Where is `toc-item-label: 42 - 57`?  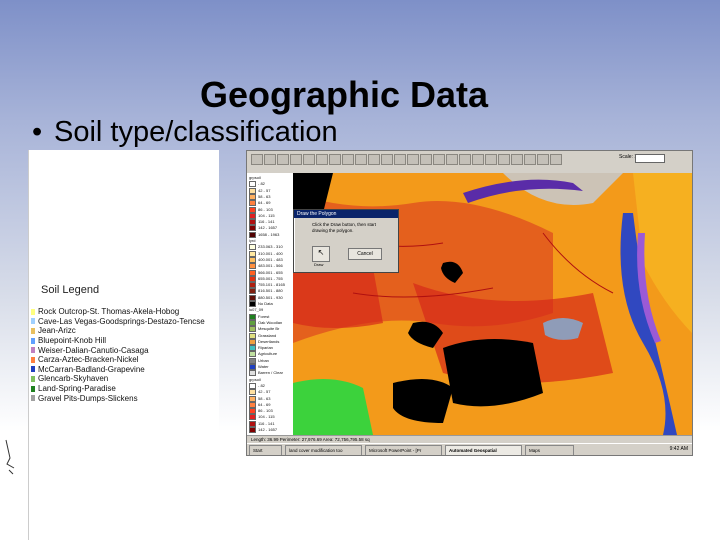 toc-item-label: 42 - 57 is located at coordinates (264, 190).